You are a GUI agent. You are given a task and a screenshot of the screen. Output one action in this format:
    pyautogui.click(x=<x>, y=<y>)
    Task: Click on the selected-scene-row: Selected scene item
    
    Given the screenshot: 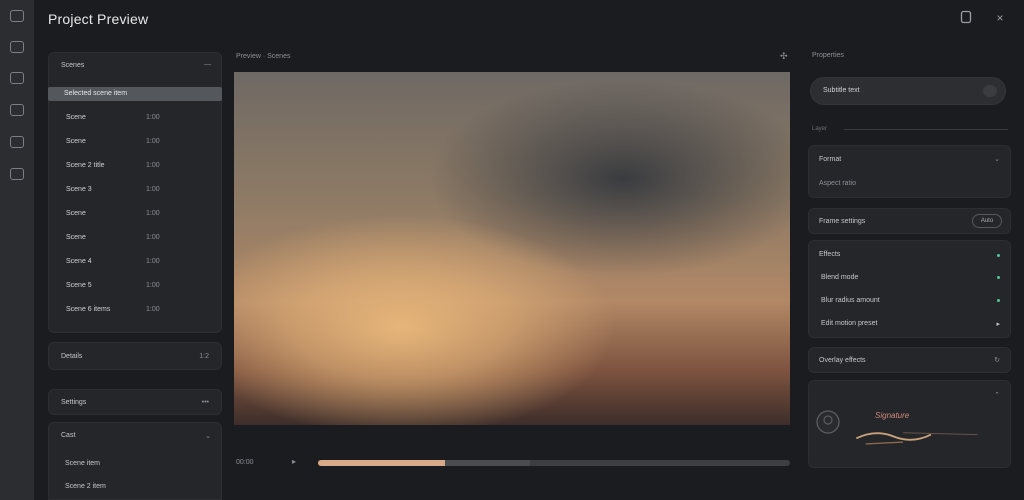 What is the action you would take?
    pyautogui.click(x=135, y=94)
    